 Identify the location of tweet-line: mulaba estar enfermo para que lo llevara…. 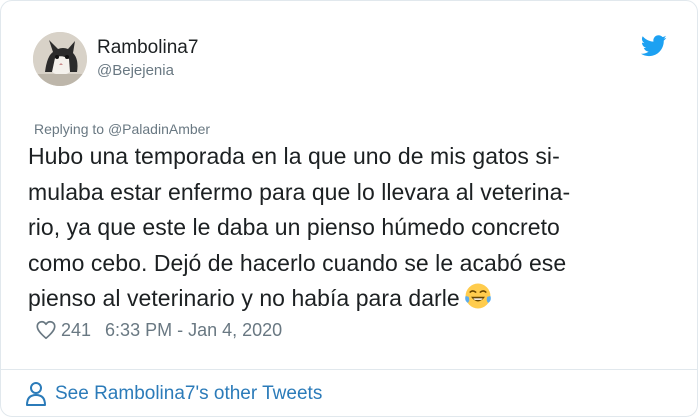
(299, 191).